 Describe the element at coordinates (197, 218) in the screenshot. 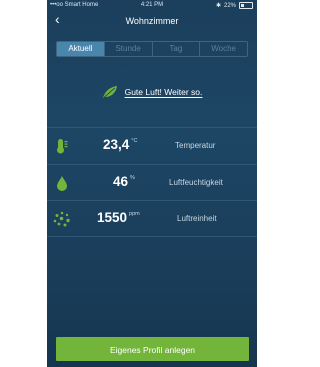

I see `air-quality-label: Luftreinheit` at that location.